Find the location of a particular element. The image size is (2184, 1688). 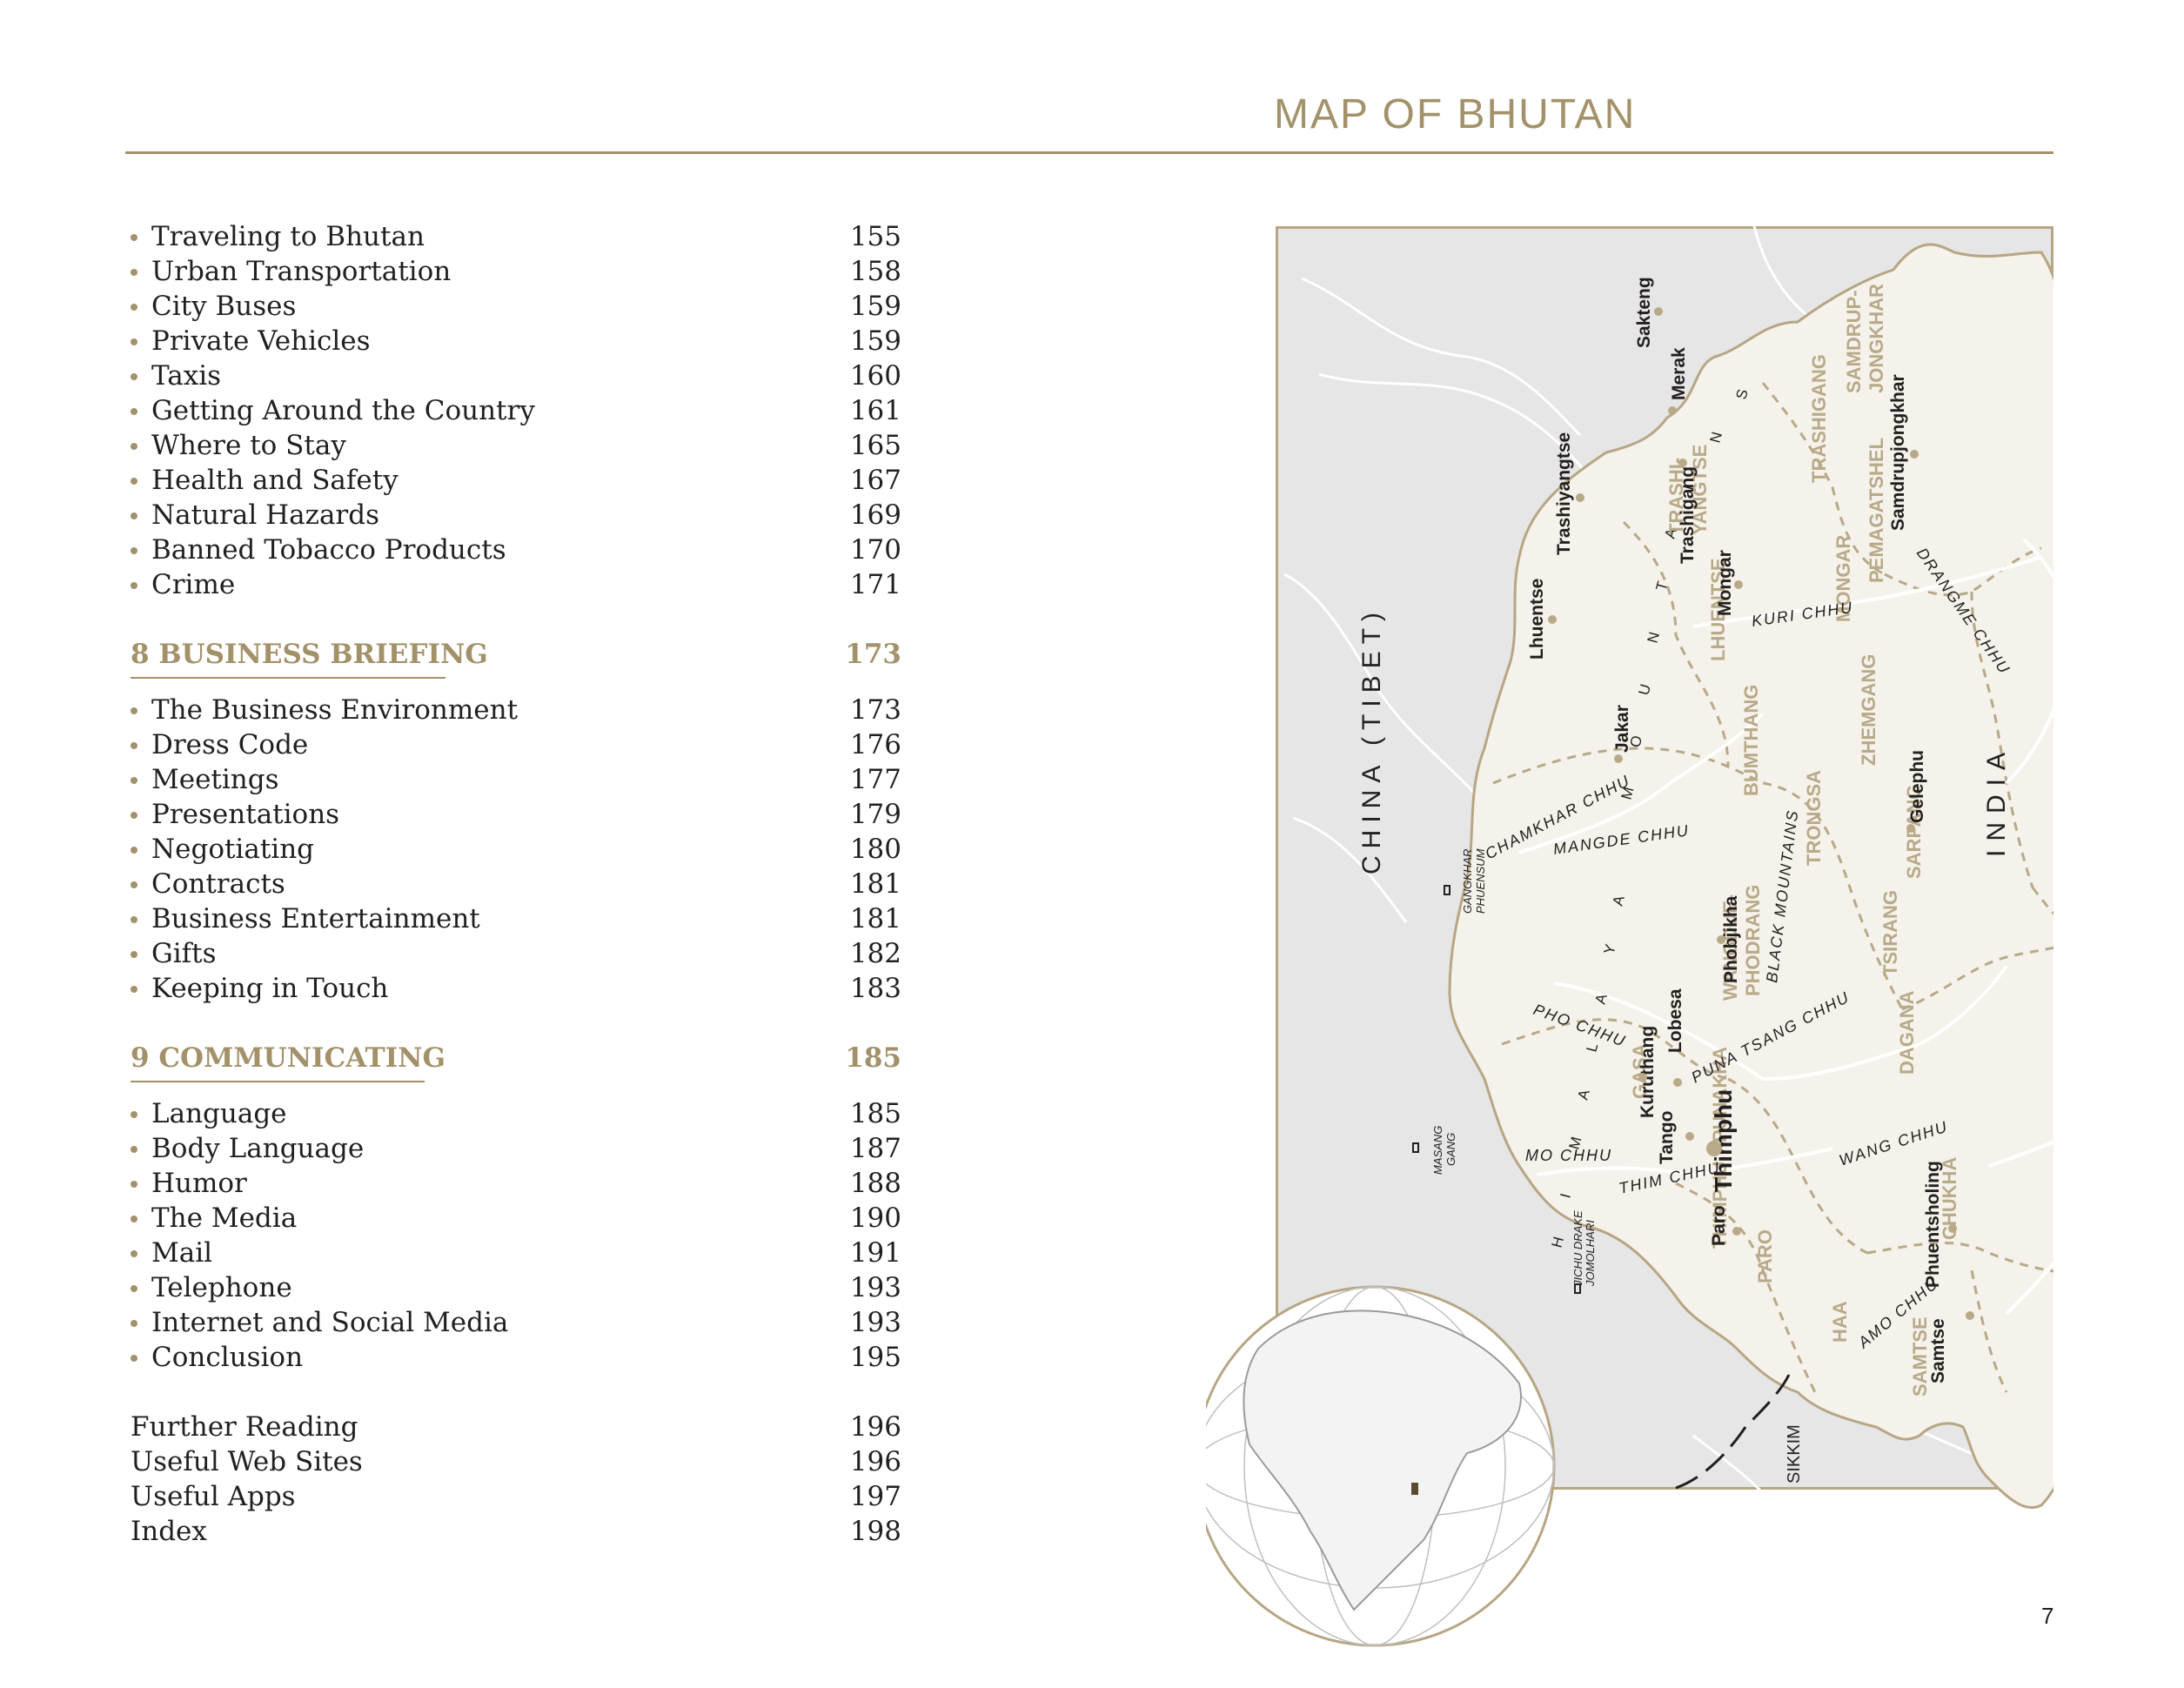

district-label: SAMDRUP- is located at coordinates (1854, 341).